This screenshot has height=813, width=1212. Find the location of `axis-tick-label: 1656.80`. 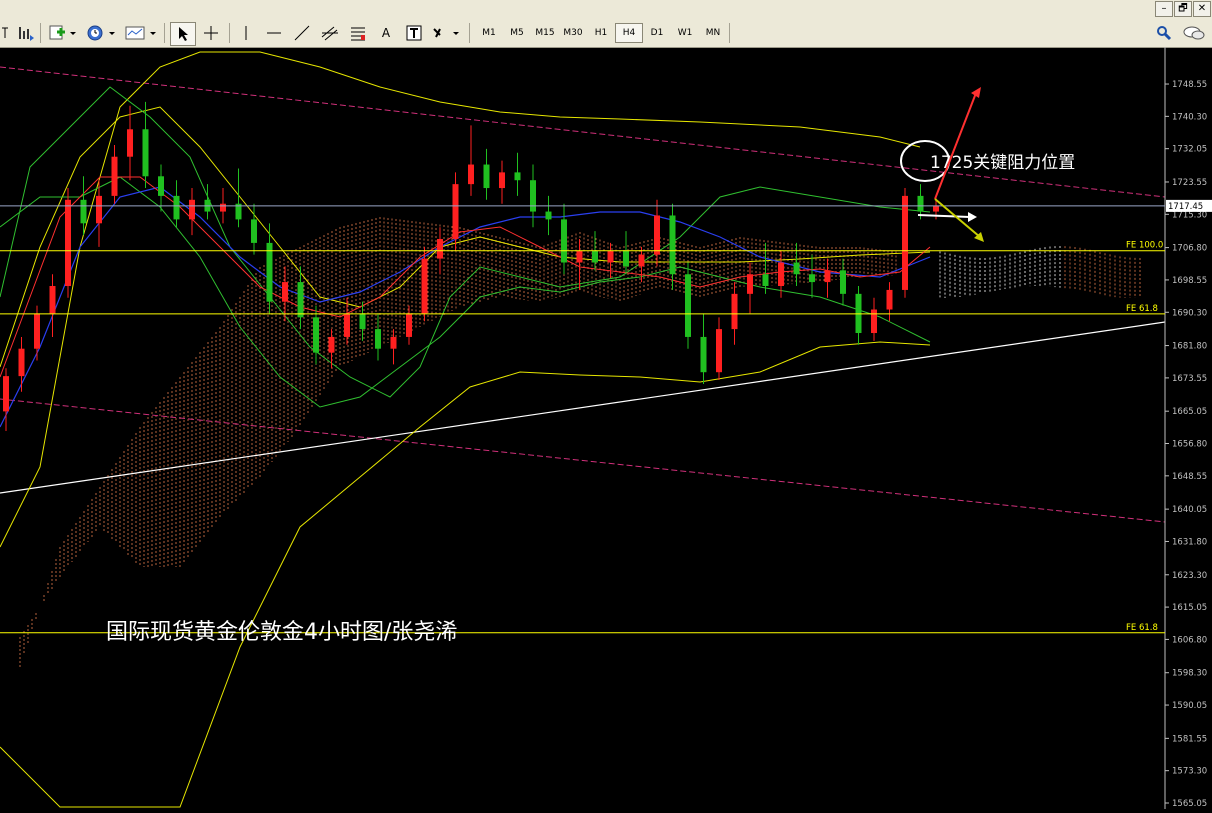

axis-tick-label: 1656.80 is located at coordinates (1189, 445).